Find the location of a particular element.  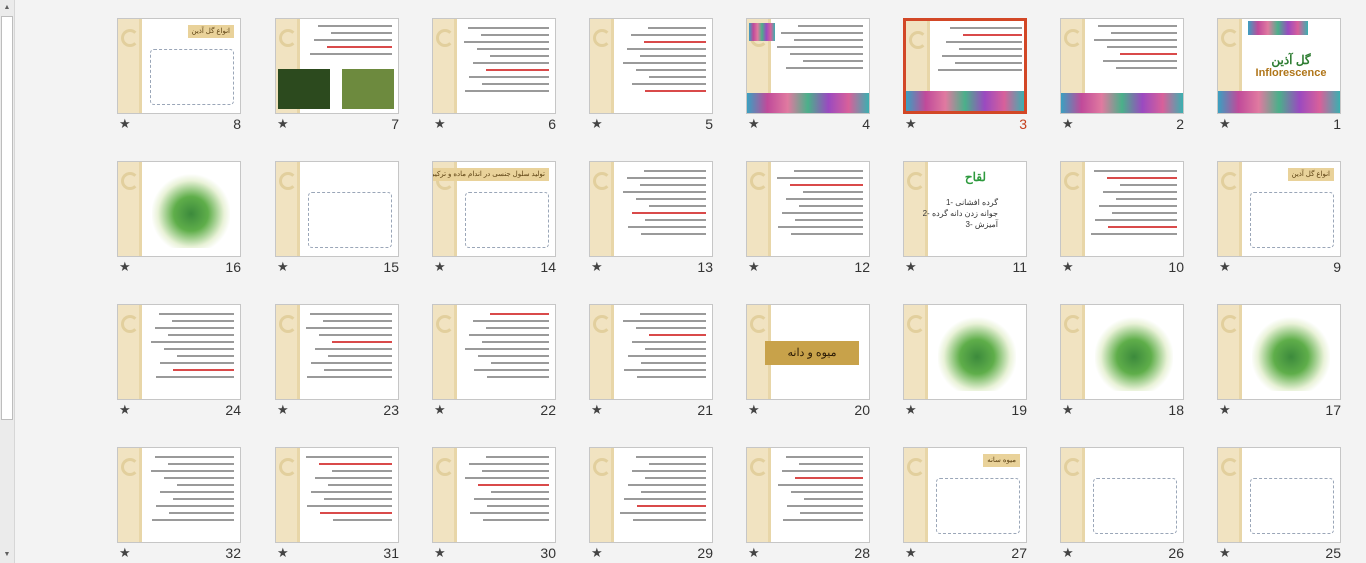

scroll-down-arrow-icon: ▼ is located at coordinates (7, 555).